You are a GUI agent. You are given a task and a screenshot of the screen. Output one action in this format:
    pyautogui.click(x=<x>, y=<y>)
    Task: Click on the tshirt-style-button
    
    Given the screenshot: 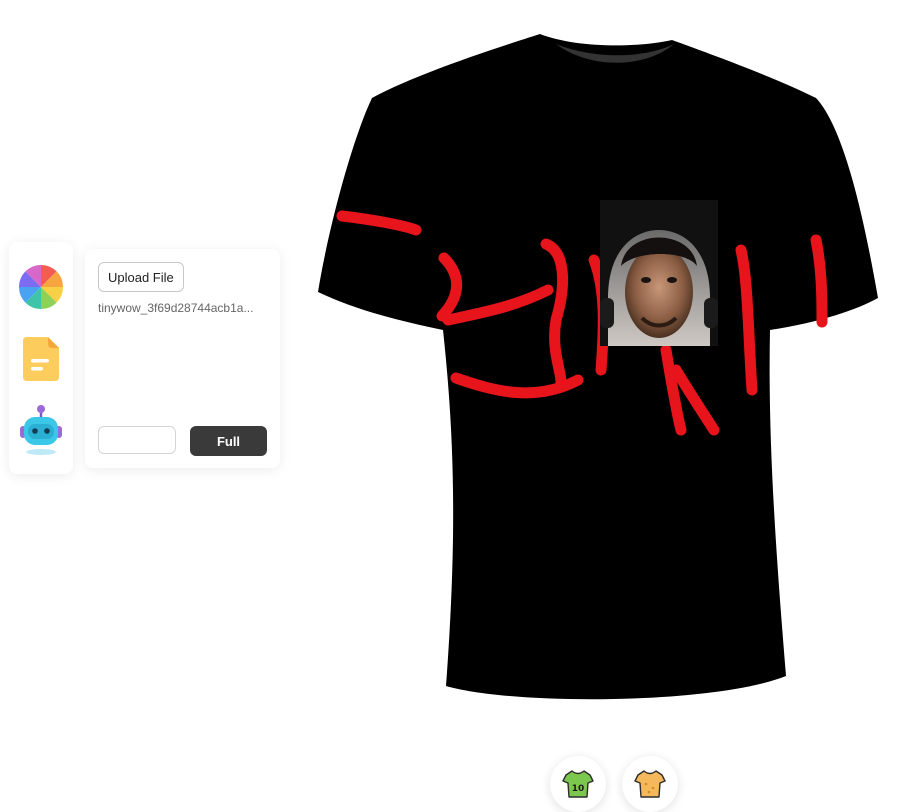 What is the action you would take?
    pyautogui.click(x=650, y=784)
    